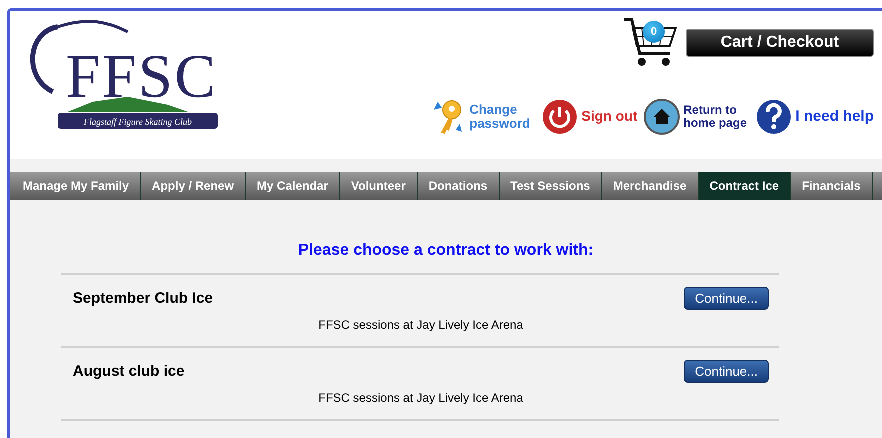  What do you see at coordinates (662, 117) in the screenshot?
I see `home-icon` at bounding box center [662, 117].